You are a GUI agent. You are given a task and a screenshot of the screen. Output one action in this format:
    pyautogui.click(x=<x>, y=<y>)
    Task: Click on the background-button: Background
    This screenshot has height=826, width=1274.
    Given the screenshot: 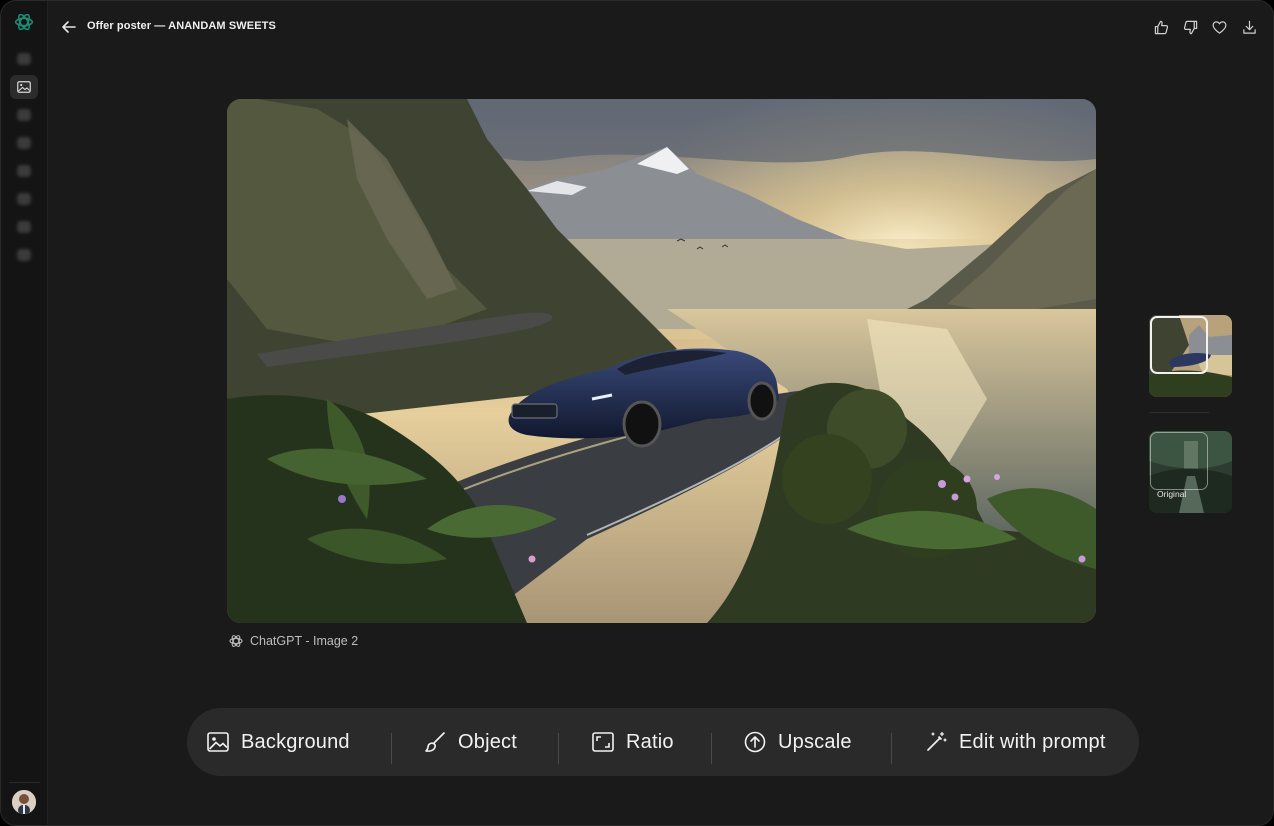 What is the action you would take?
    pyautogui.click(x=278, y=742)
    